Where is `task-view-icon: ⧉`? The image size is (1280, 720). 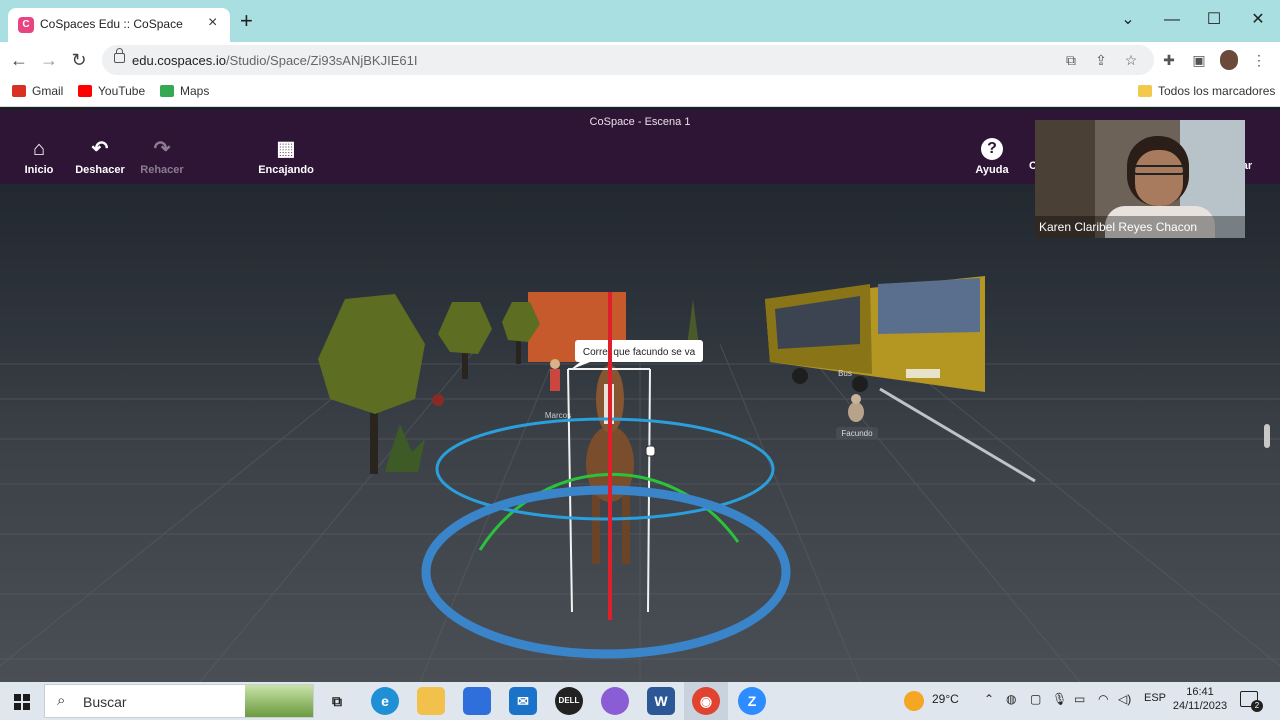
task-view-icon: ⧉ is located at coordinates (337, 701).